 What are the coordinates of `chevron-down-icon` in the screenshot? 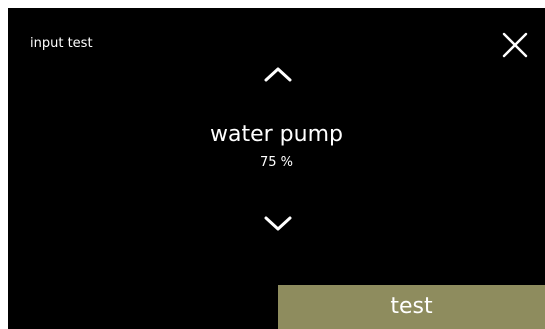 It's located at (278, 223).